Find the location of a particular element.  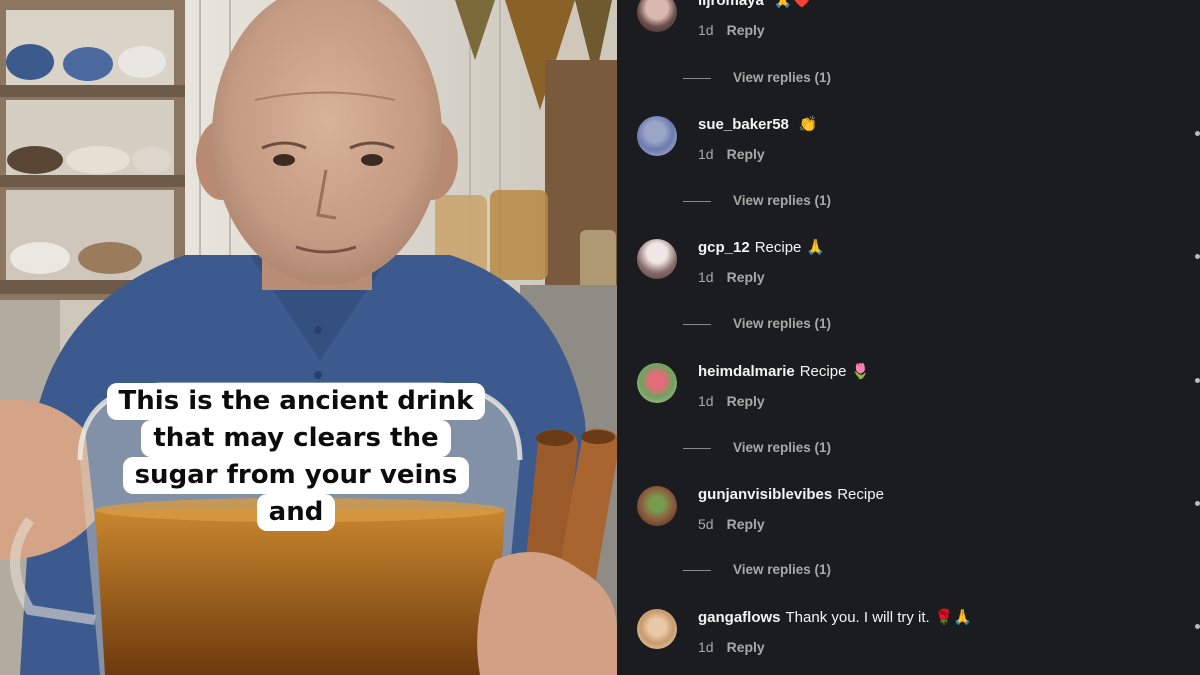

comment-username: heimdalmarie is located at coordinates (746, 371).